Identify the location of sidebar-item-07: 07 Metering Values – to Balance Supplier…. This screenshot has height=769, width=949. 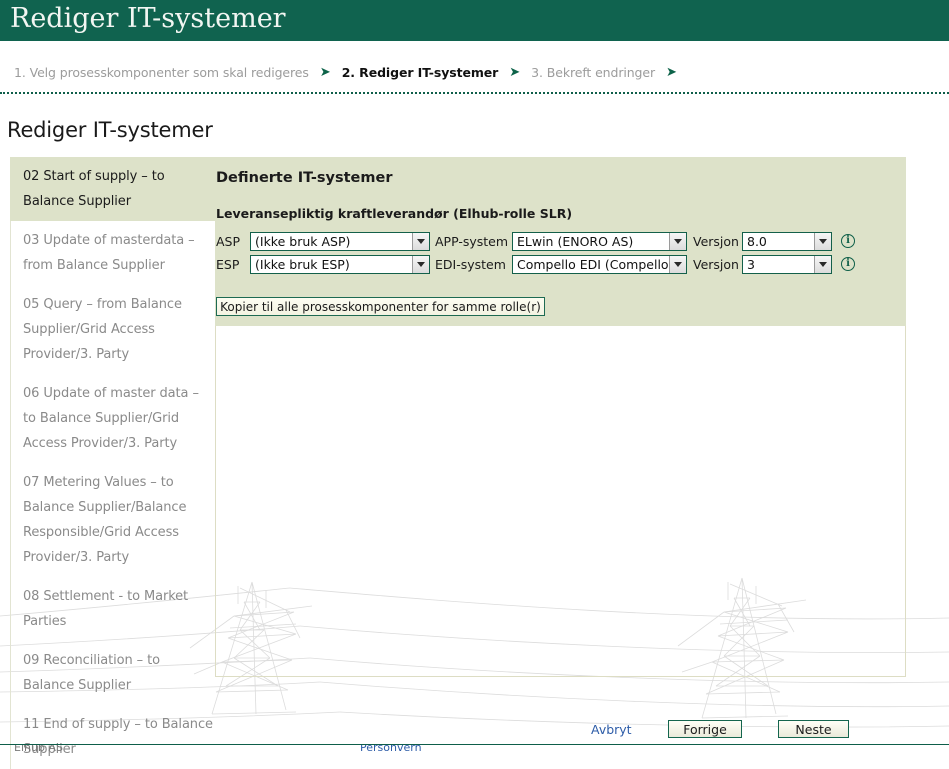
(112, 520).